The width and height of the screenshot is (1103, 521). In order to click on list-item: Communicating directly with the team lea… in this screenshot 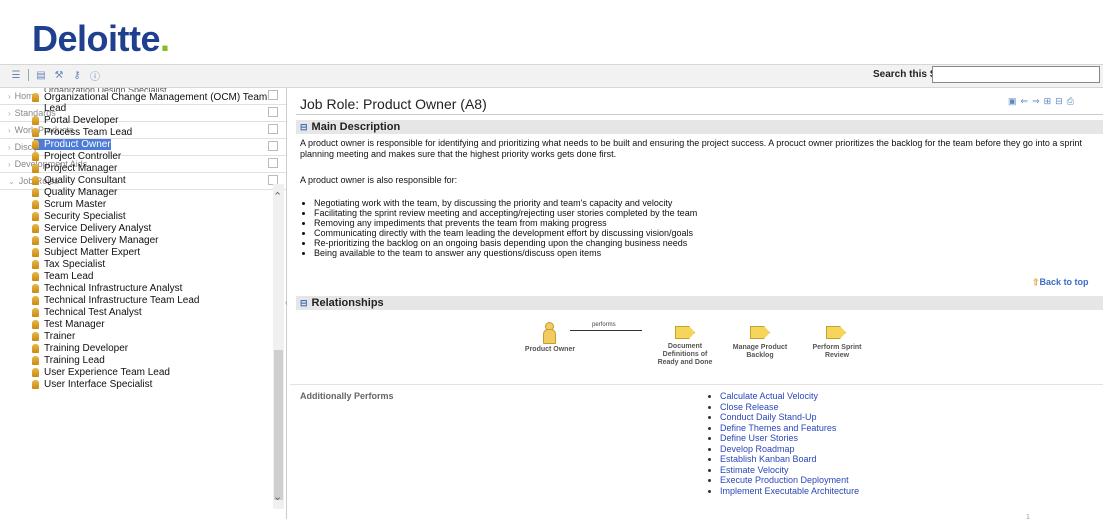, I will do `click(505, 233)`.